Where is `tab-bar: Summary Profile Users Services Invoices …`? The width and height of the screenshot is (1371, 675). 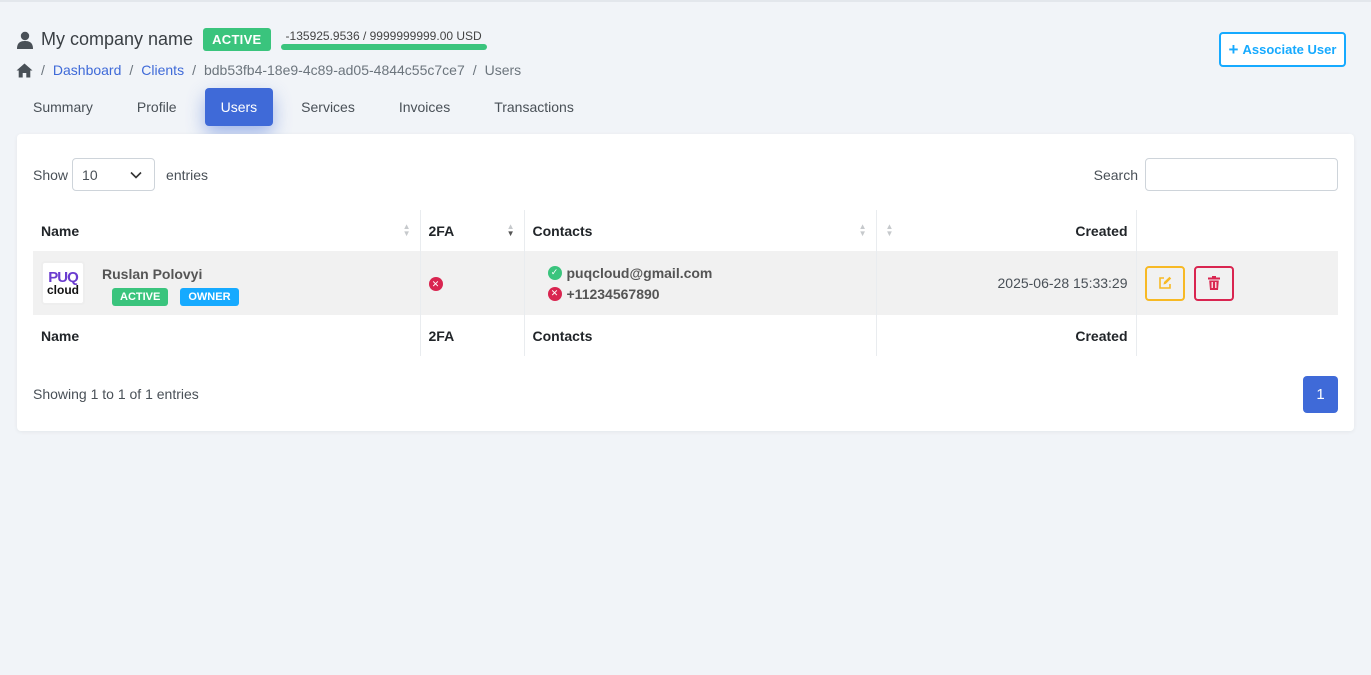
tab-bar: Summary Profile Users Services Invoices … is located at coordinates (309, 107).